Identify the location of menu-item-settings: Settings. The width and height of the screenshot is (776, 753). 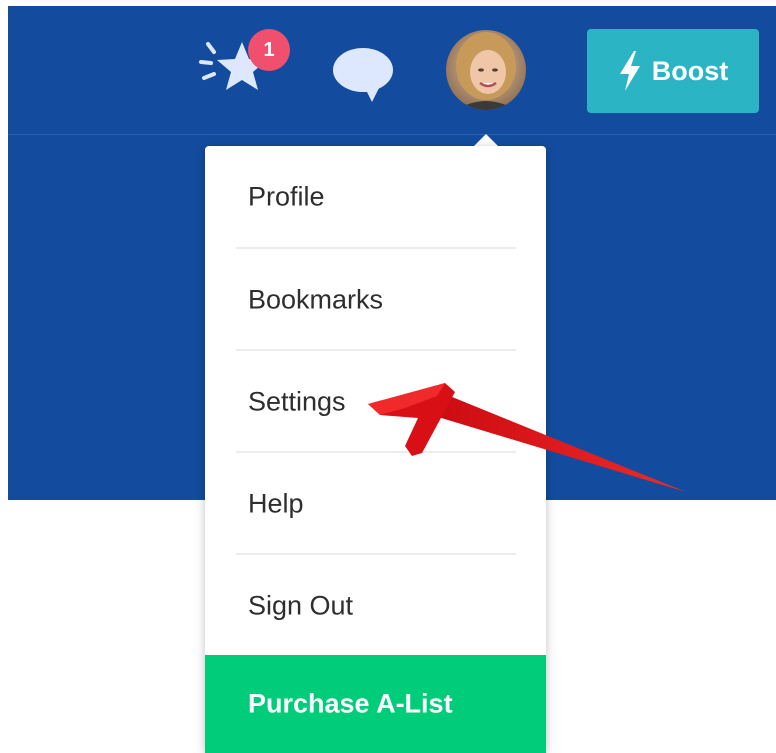
(375, 402).